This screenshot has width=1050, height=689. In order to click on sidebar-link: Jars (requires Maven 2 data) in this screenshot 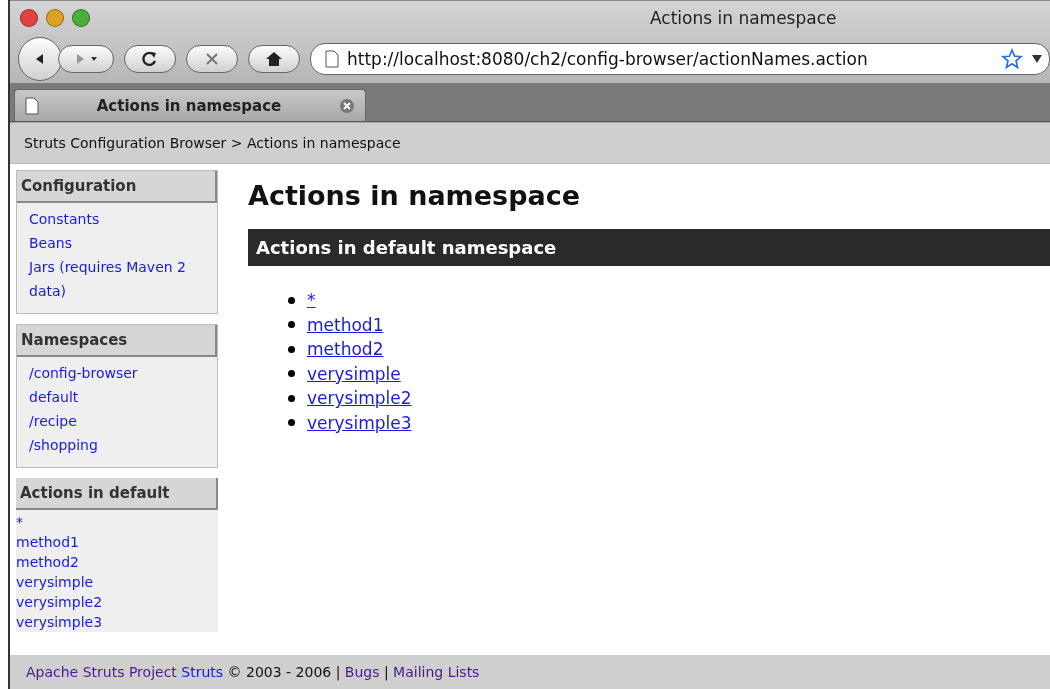, I will do `click(117, 279)`.